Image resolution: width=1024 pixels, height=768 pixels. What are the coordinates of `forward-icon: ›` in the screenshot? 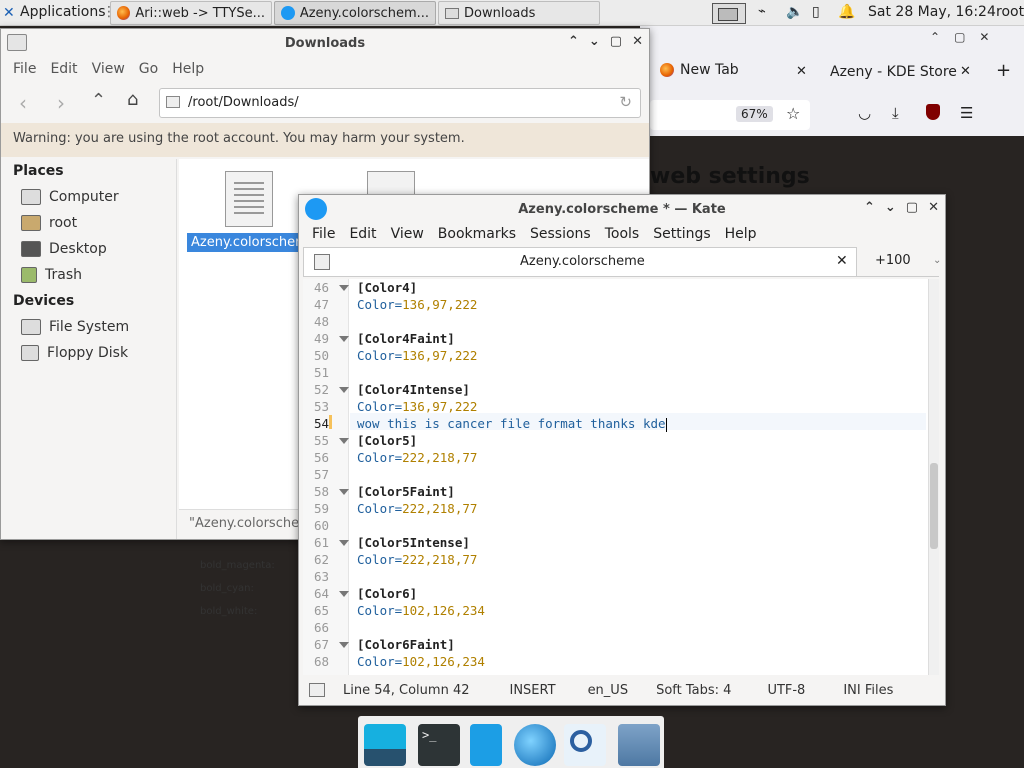 It's located at (61, 103).